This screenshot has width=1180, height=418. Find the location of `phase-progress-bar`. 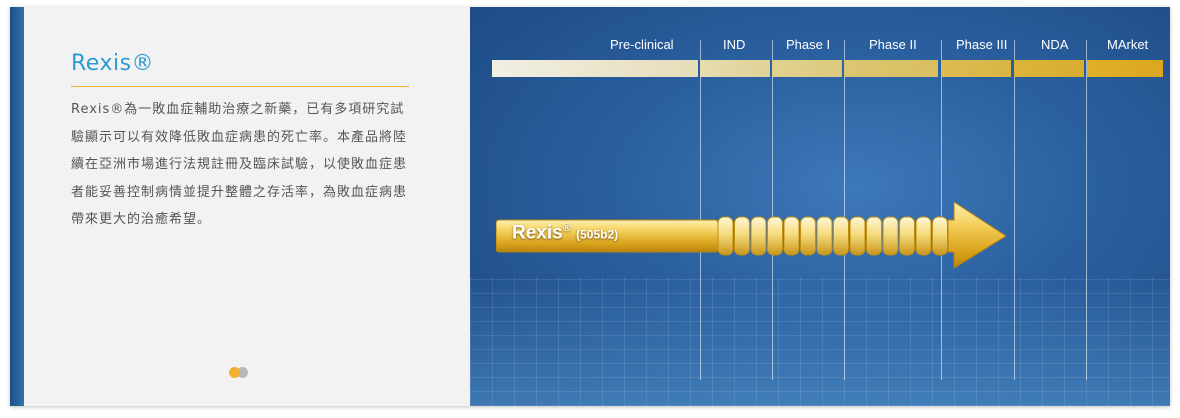

phase-progress-bar is located at coordinates (827, 68).